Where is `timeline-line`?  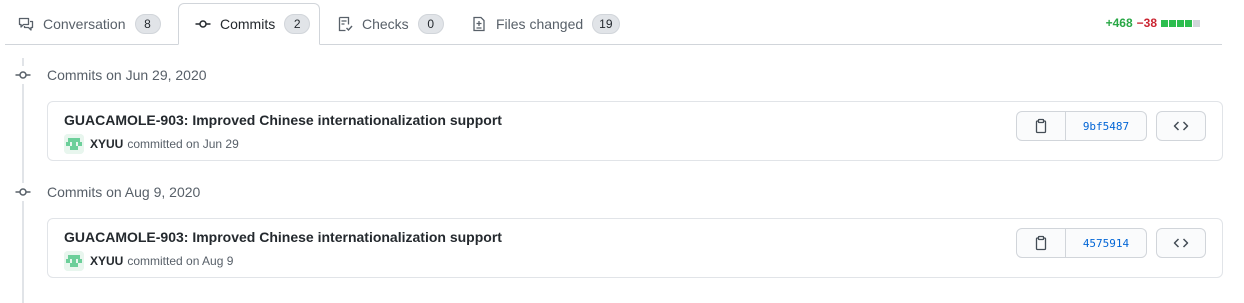 timeline-line is located at coordinates (23, 180).